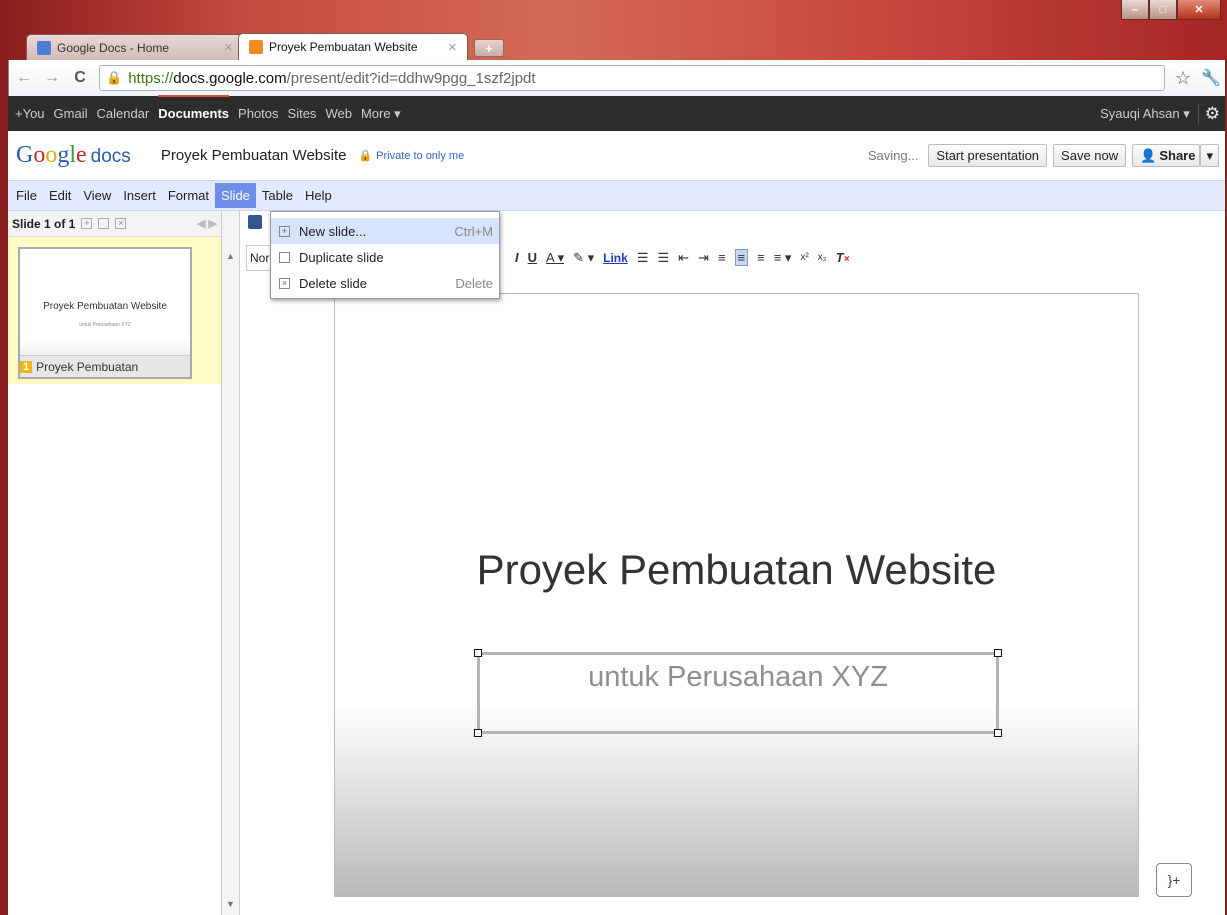 The image size is (1227, 915). Describe the element at coordinates (343, 47) in the screenshot. I see `tab-label: Proyek Pembuatan Website` at that location.